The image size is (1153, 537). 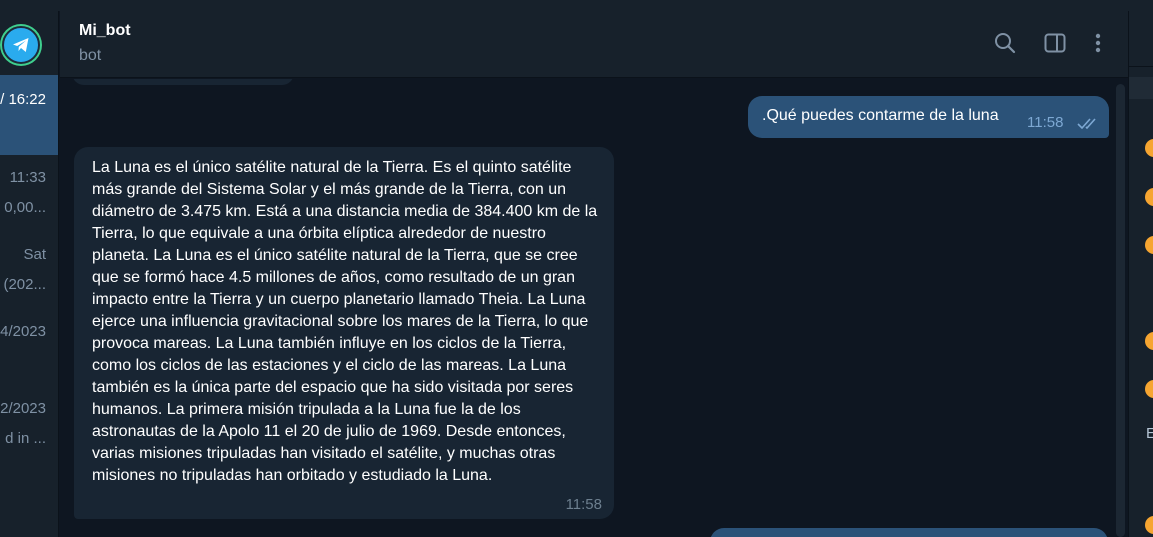 I want to click on outgoing-message: .Qué puedes contarme de la luna 11:58, so click(x=928, y=117).